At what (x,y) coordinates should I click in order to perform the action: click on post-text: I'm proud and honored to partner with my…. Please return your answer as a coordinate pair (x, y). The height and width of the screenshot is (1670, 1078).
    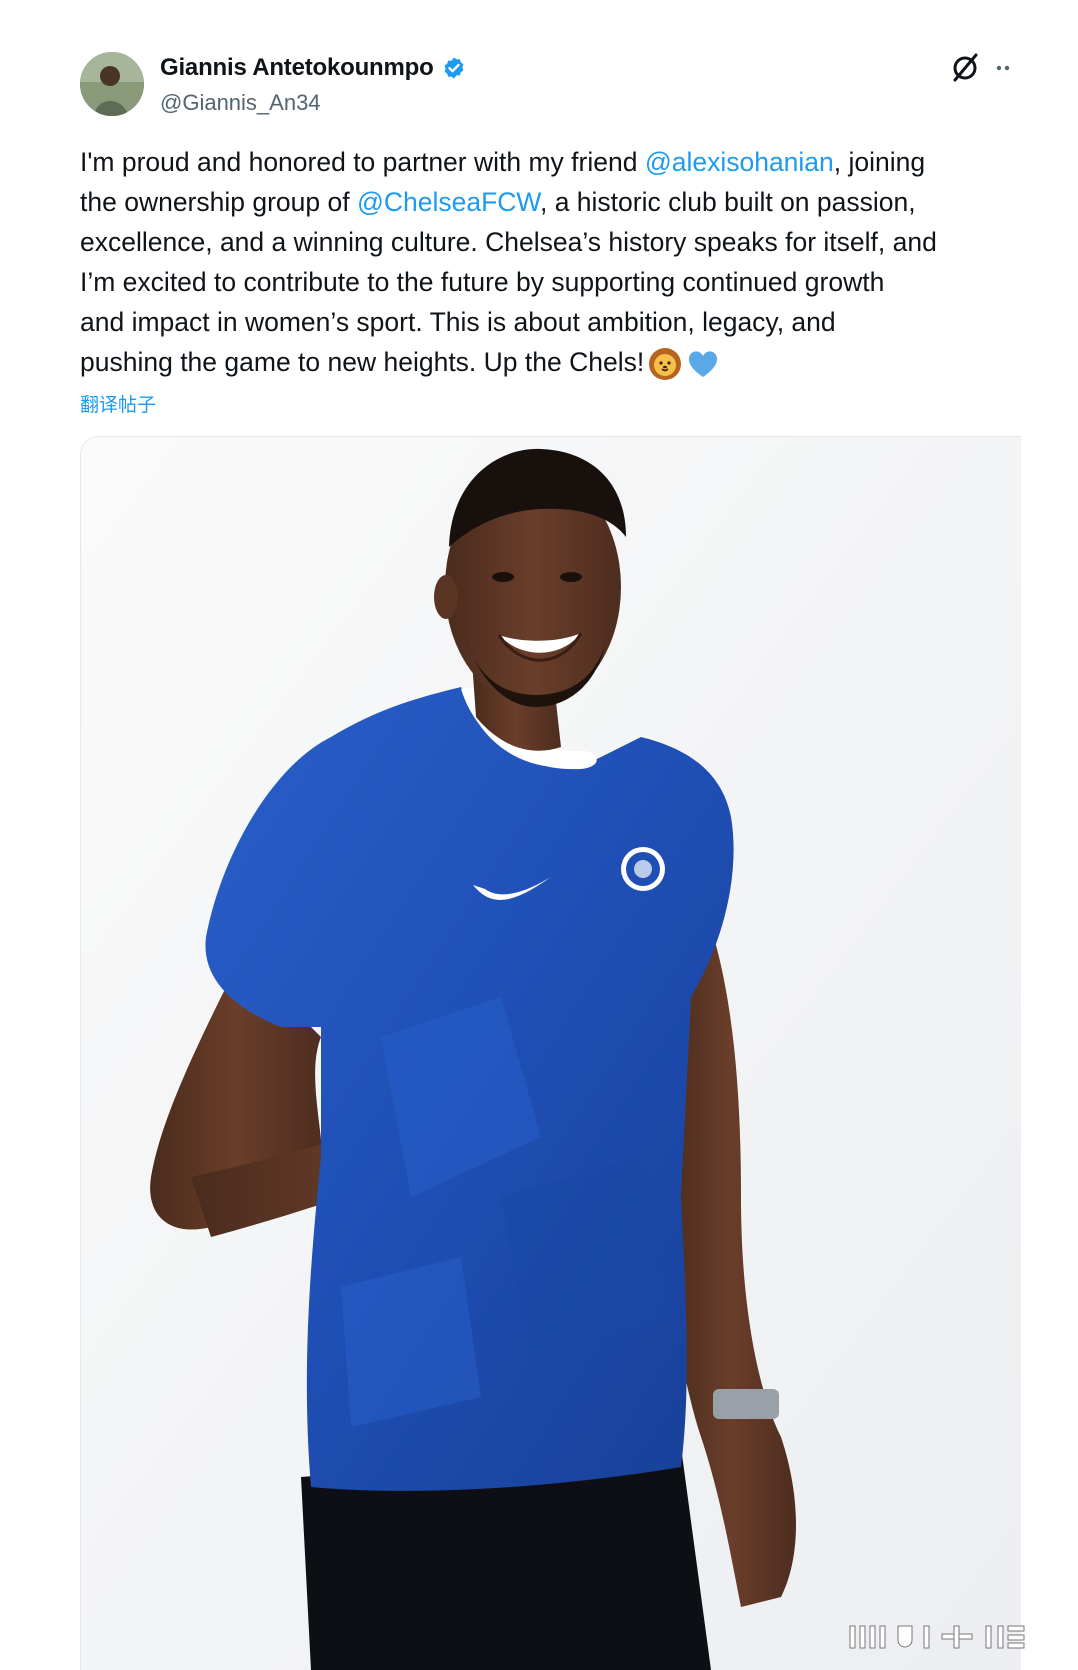
    Looking at the image, I should click on (546, 262).